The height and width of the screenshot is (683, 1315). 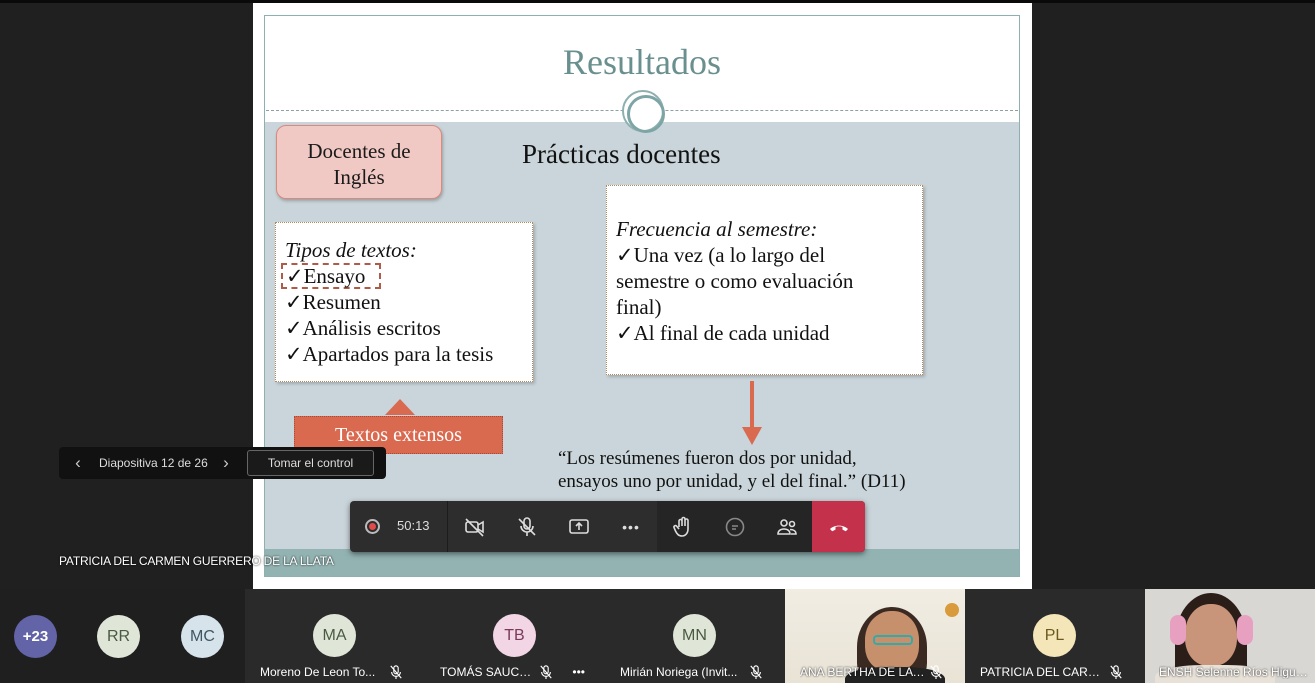 What do you see at coordinates (406, 276) in the screenshot?
I see `tipos-item: ✓Ensayo` at bounding box center [406, 276].